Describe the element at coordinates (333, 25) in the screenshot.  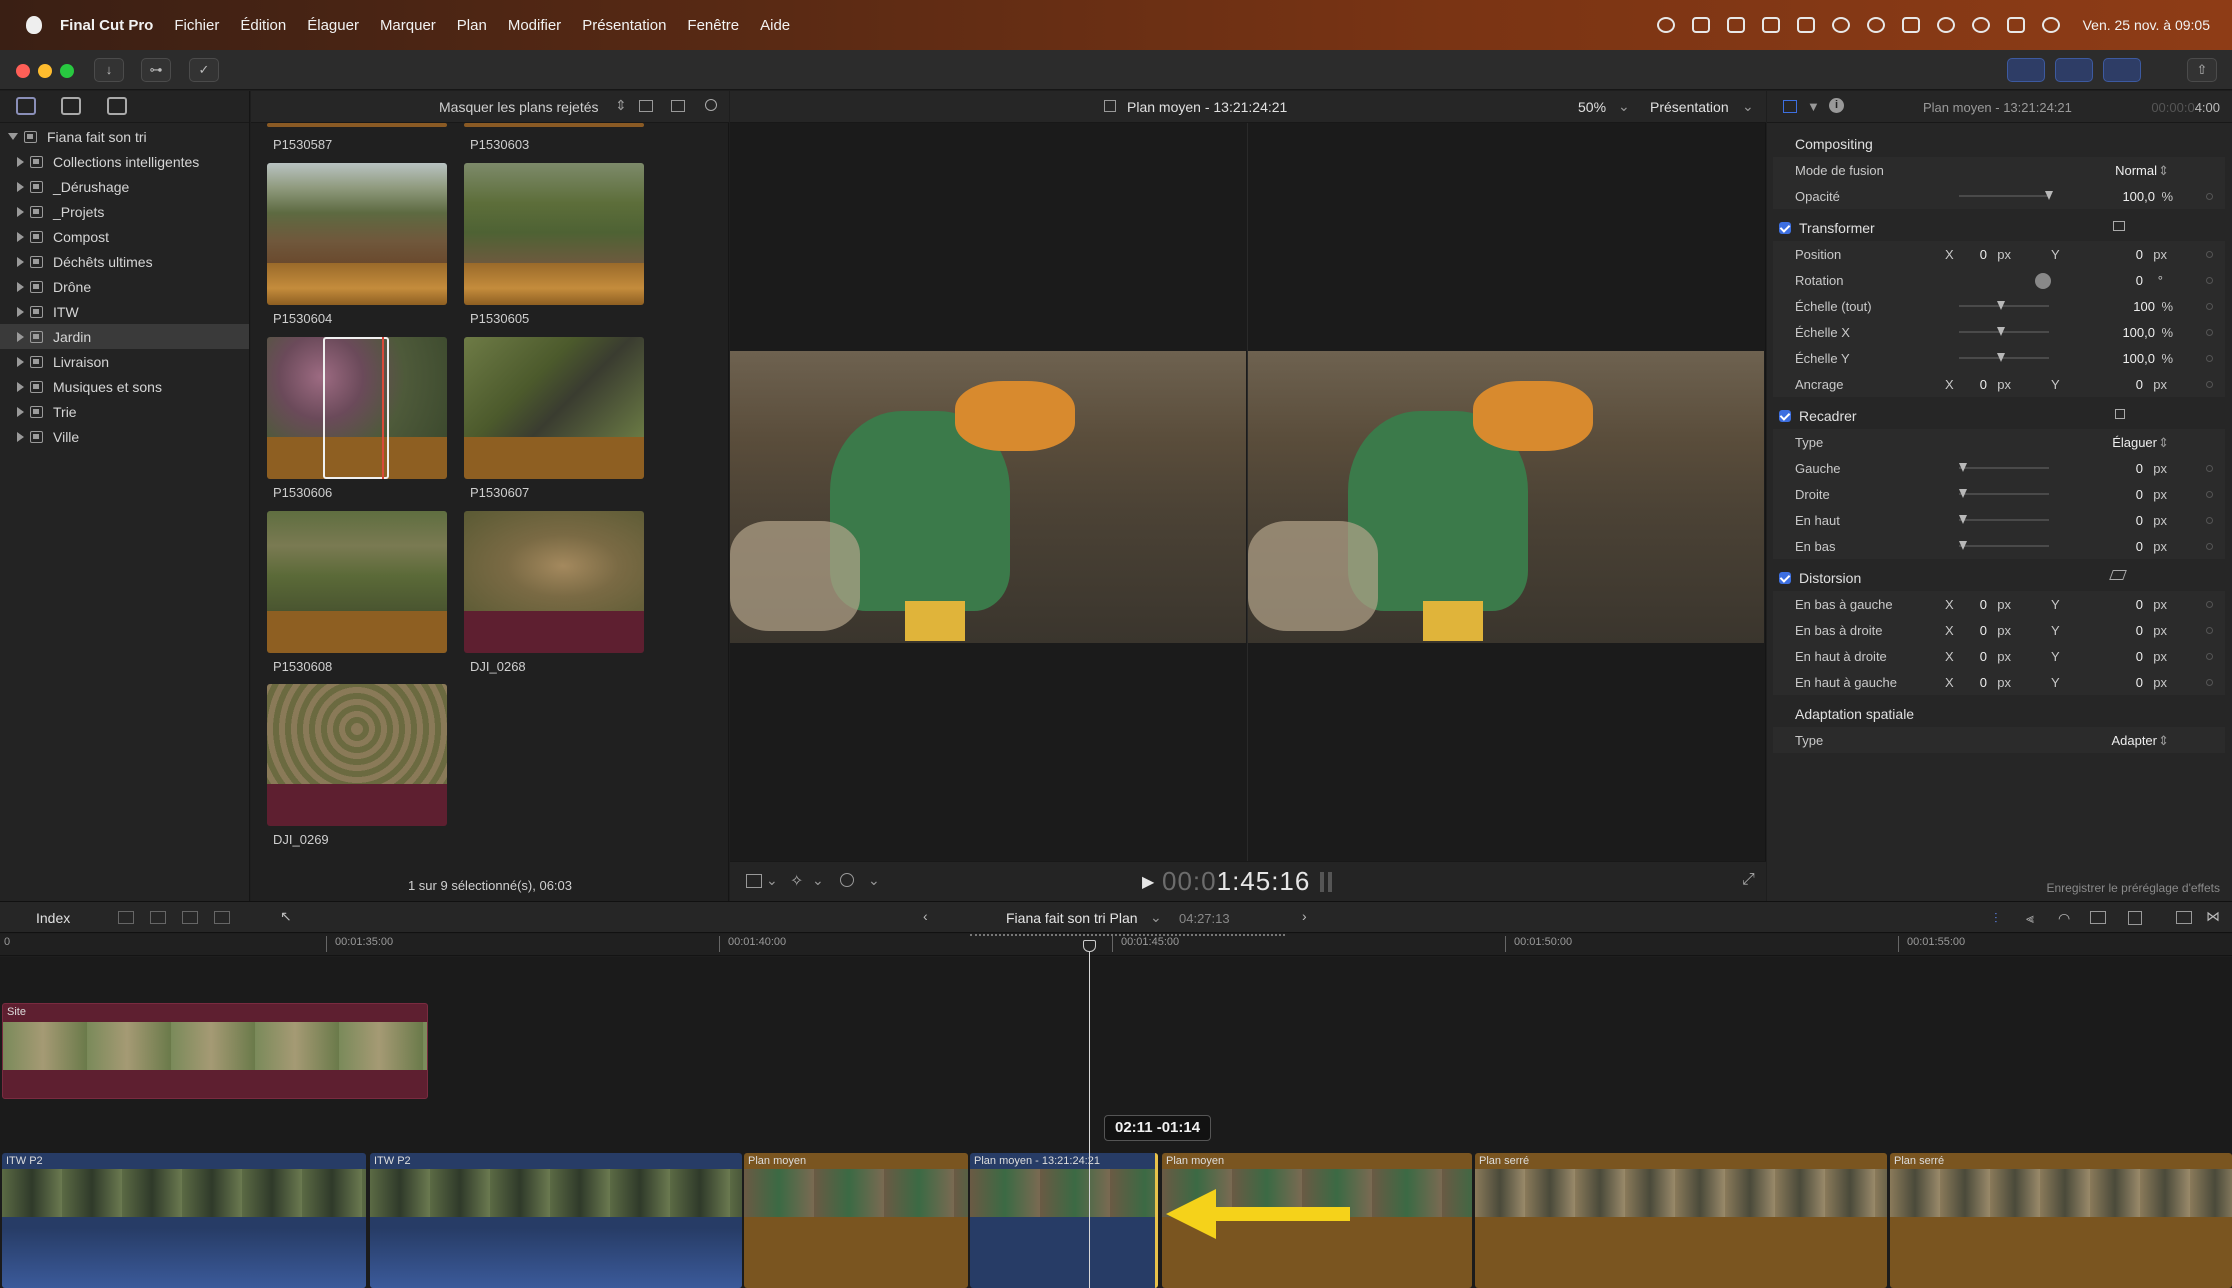
I see `menu-elaguer: Élaguer` at that location.